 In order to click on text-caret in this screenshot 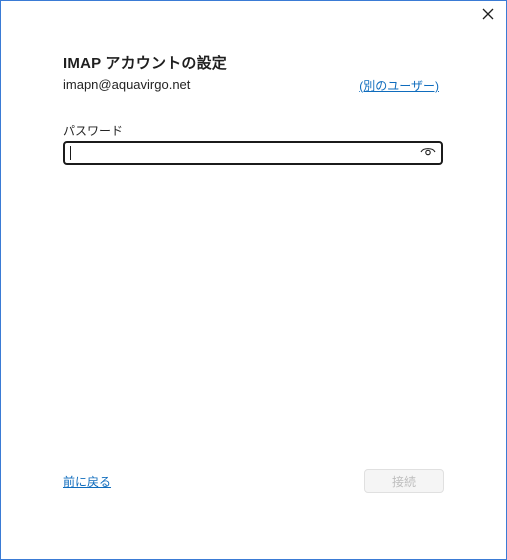, I will do `click(70, 153)`.